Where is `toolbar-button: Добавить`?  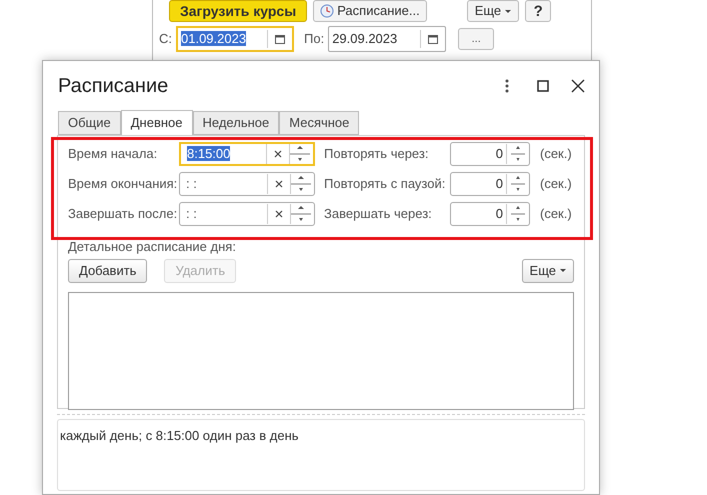
toolbar-button: Добавить is located at coordinates (108, 270).